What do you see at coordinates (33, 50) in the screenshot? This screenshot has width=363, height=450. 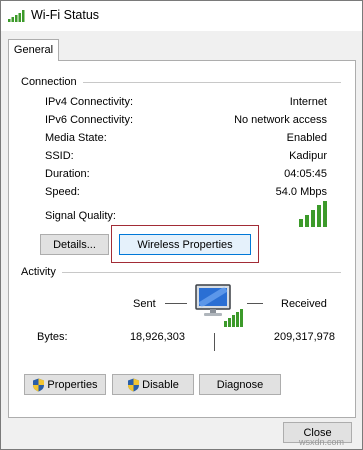 I see `tab-general: General` at bounding box center [33, 50].